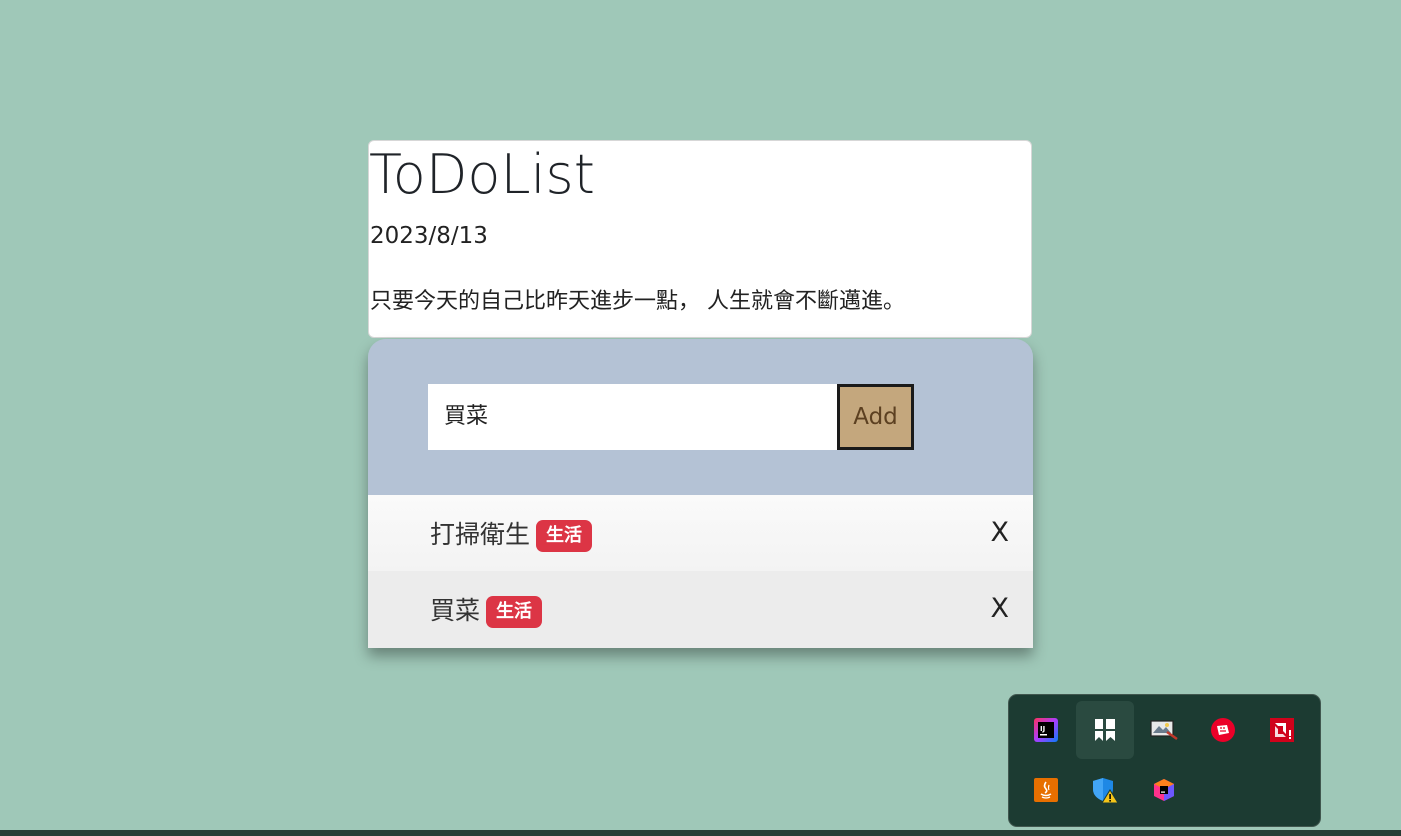 This screenshot has width=1401, height=836. I want to click on taskbar-edge, so click(700, 833).